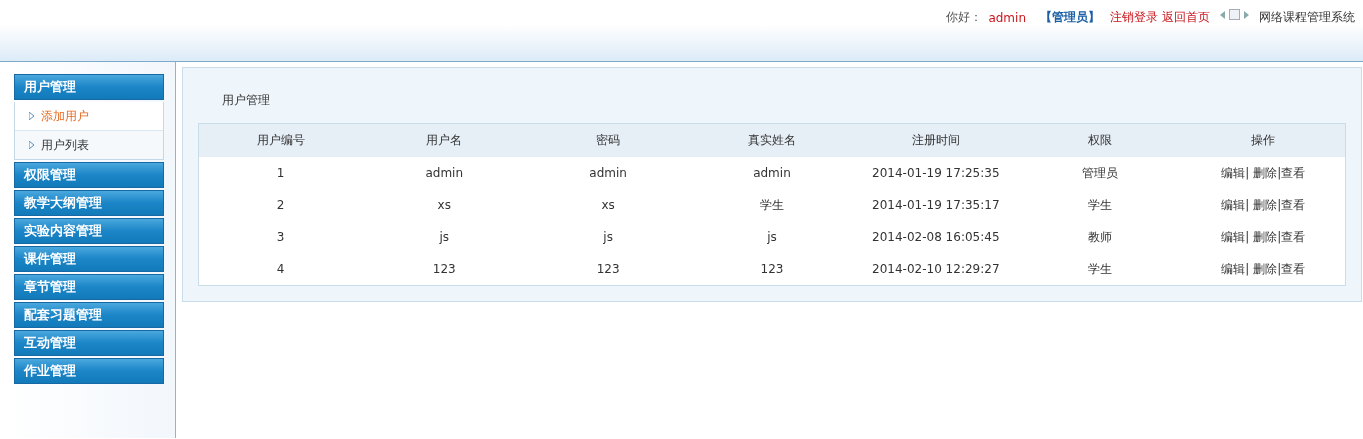 This screenshot has height=439, width=1363. Describe the element at coordinates (935, 269) in the screenshot. I see `table-cell: 2014-02-10 12:29:27` at that location.